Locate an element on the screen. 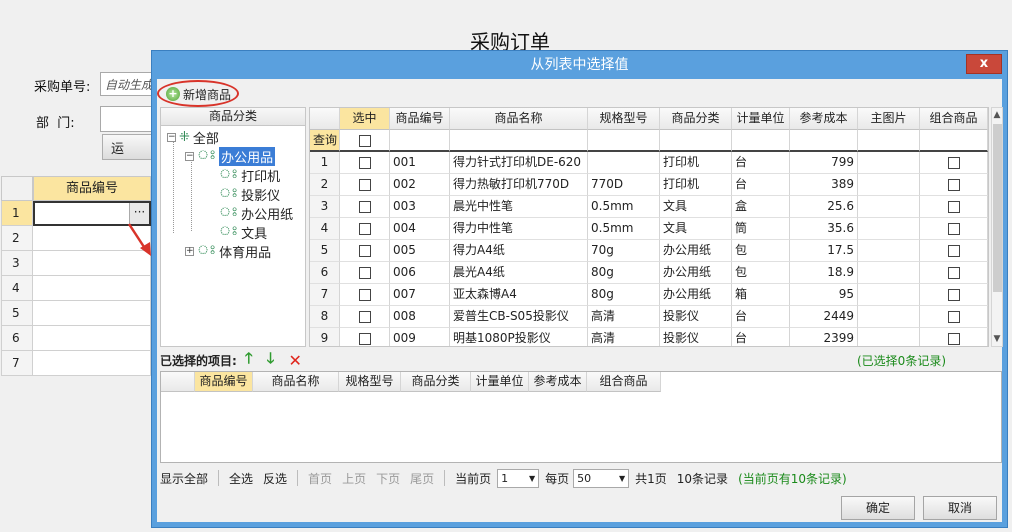 This screenshot has height=532, width=1012. table-row: 1 001 得力针式打印机DE-620 打印机台 799 is located at coordinates (649, 163).